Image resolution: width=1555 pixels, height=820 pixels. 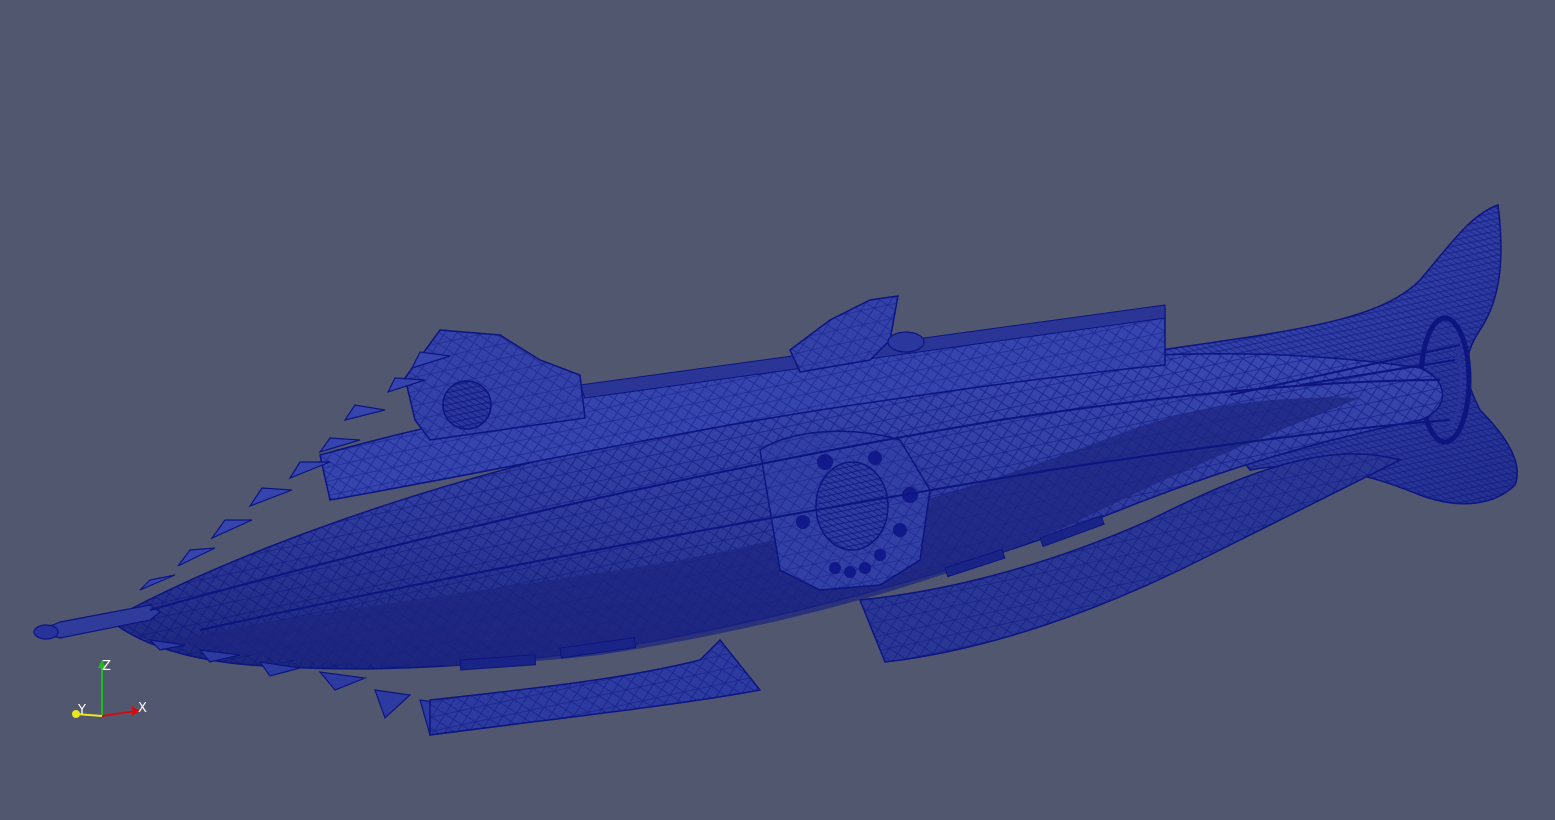 I want to click on x-axis-line, so click(x=119, y=713).